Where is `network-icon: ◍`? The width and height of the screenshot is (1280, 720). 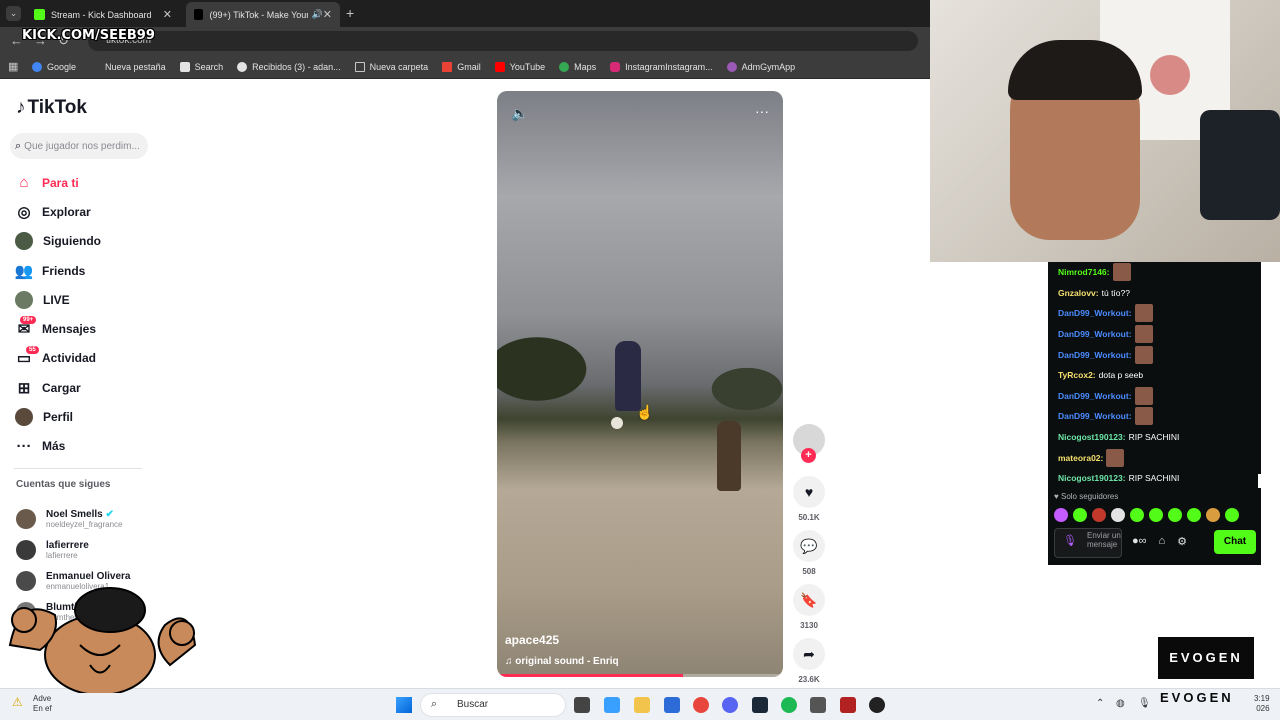
network-icon: ◍ is located at coordinates (1120, 703).